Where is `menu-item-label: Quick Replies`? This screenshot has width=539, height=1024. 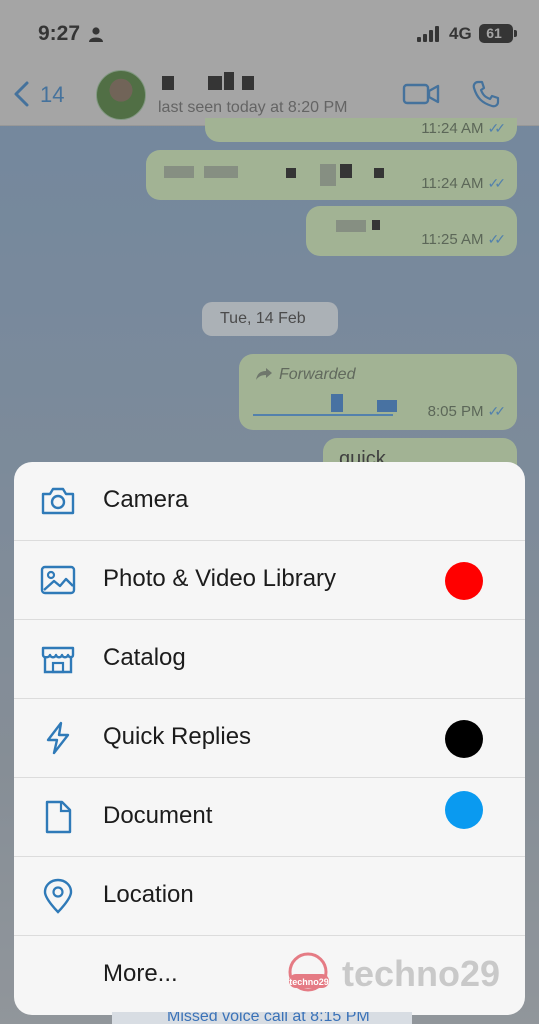 menu-item-label: Quick Replies is located at coordinates (177, 736).